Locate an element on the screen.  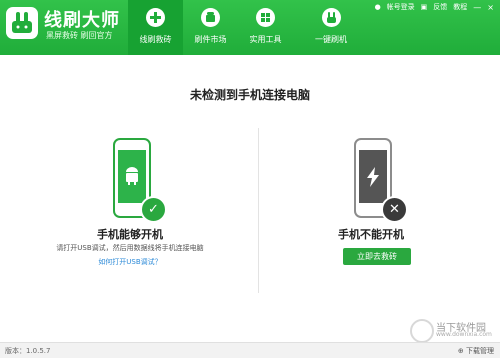
usb-debug-hint: 请打开USB调试，然后用数据线将手机连接电脑 is located at coordinates (130, 248).